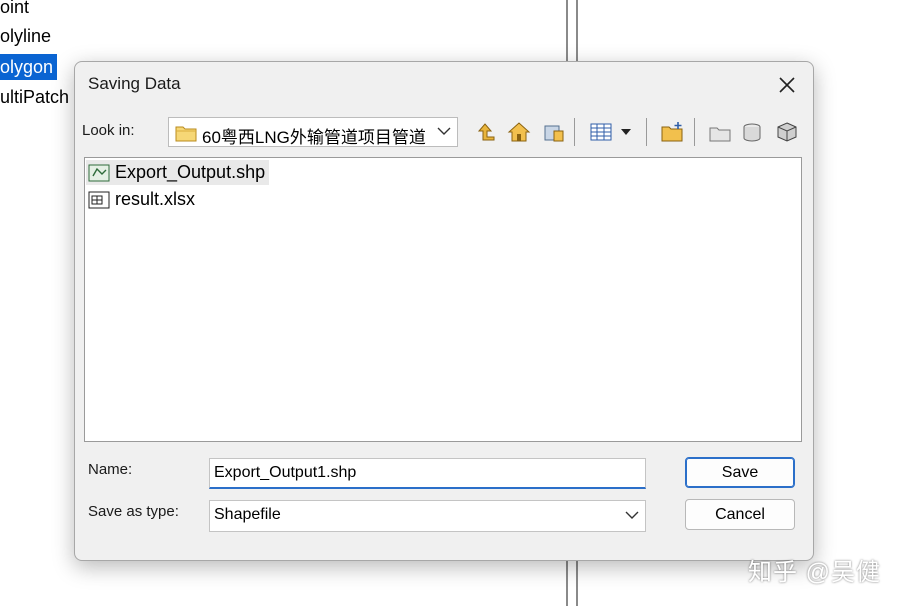  Describe the element at coordinates (186, 134) in the screenshot. I see `folder-icon` at that location.